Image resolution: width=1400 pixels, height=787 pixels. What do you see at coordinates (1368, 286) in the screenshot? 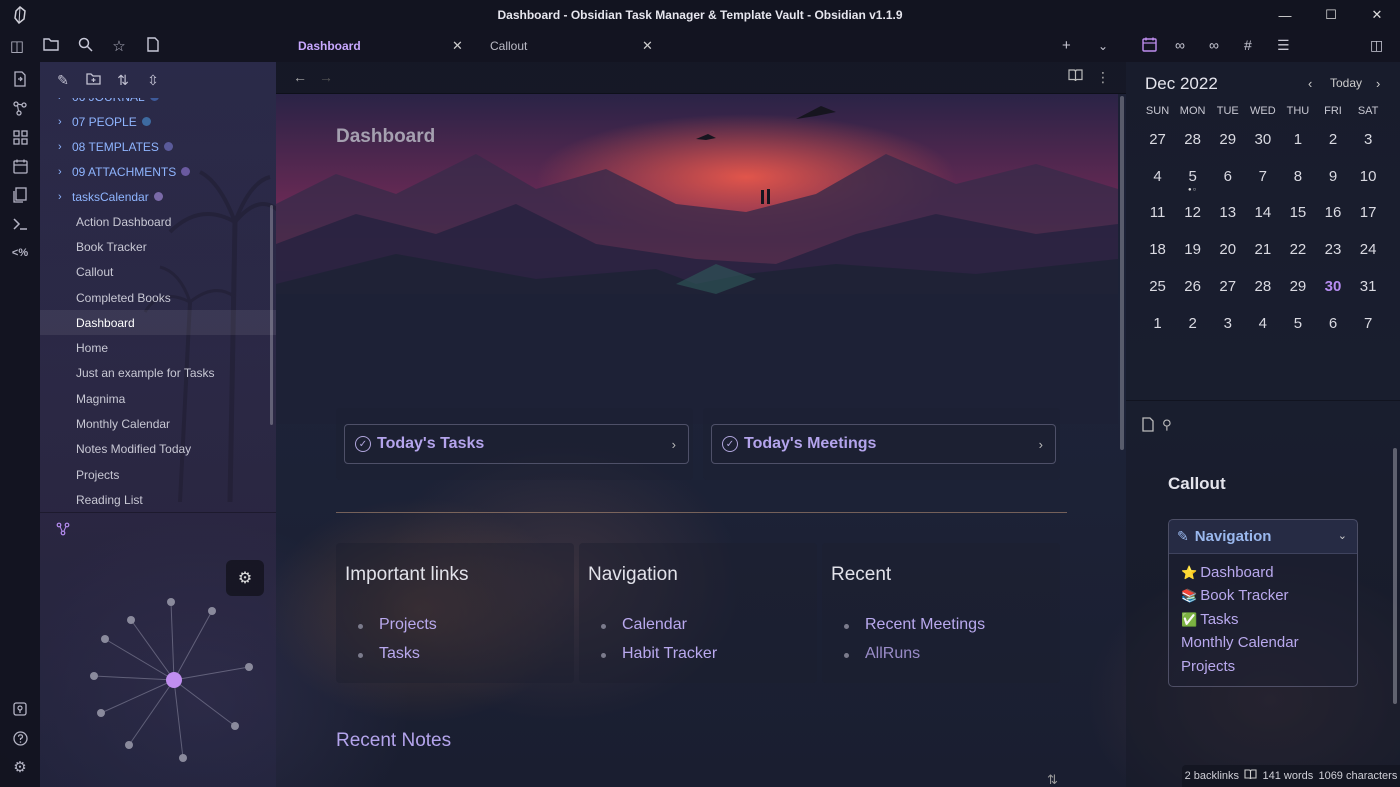
I see `calendar-day: 31` at bounding box center [1368, 286].